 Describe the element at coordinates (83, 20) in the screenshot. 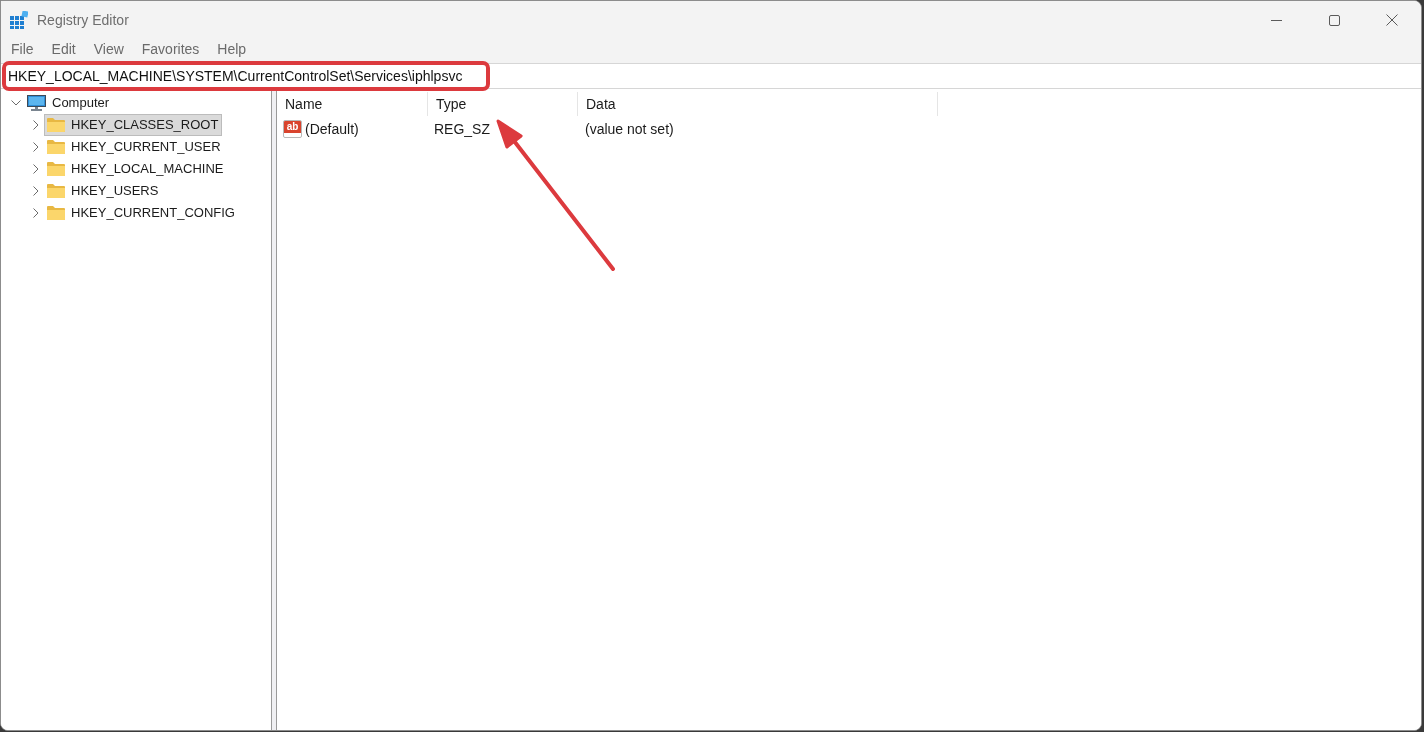

I see `window-title: Registry Editor` at that location.